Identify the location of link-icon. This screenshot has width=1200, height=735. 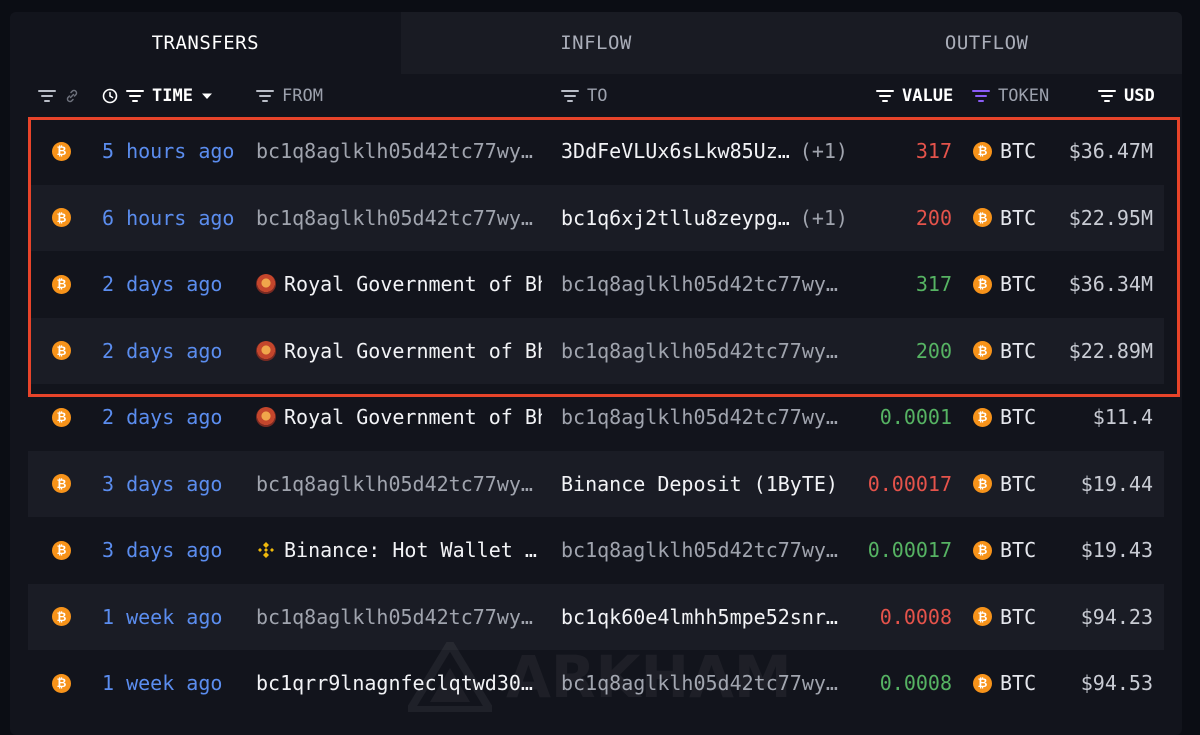
(72, 96).